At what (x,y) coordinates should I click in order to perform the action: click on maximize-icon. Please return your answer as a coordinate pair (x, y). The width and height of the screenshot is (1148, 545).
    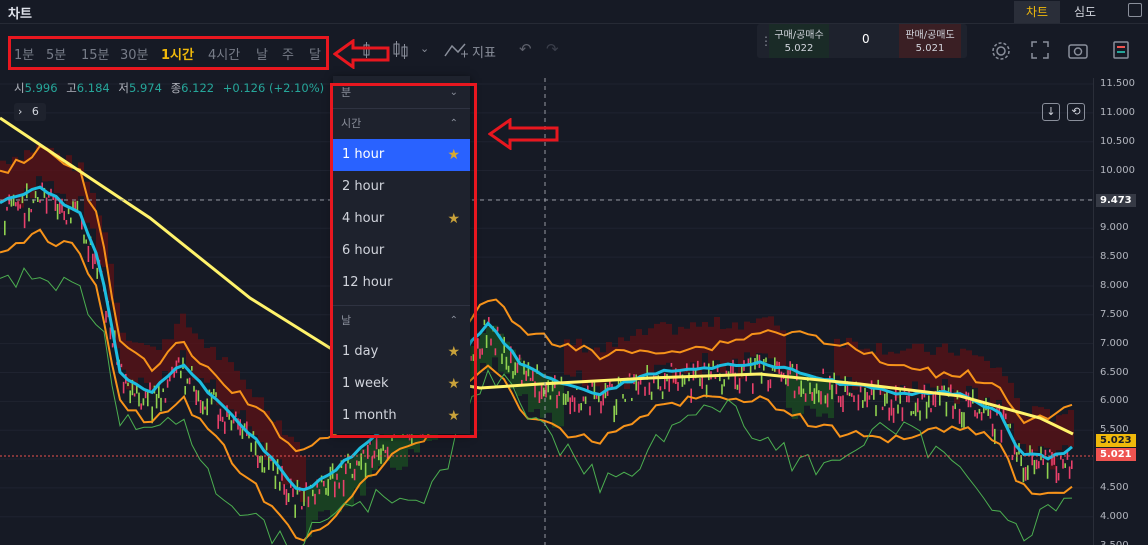
    Looking at the image, I should click on (1040, 50).